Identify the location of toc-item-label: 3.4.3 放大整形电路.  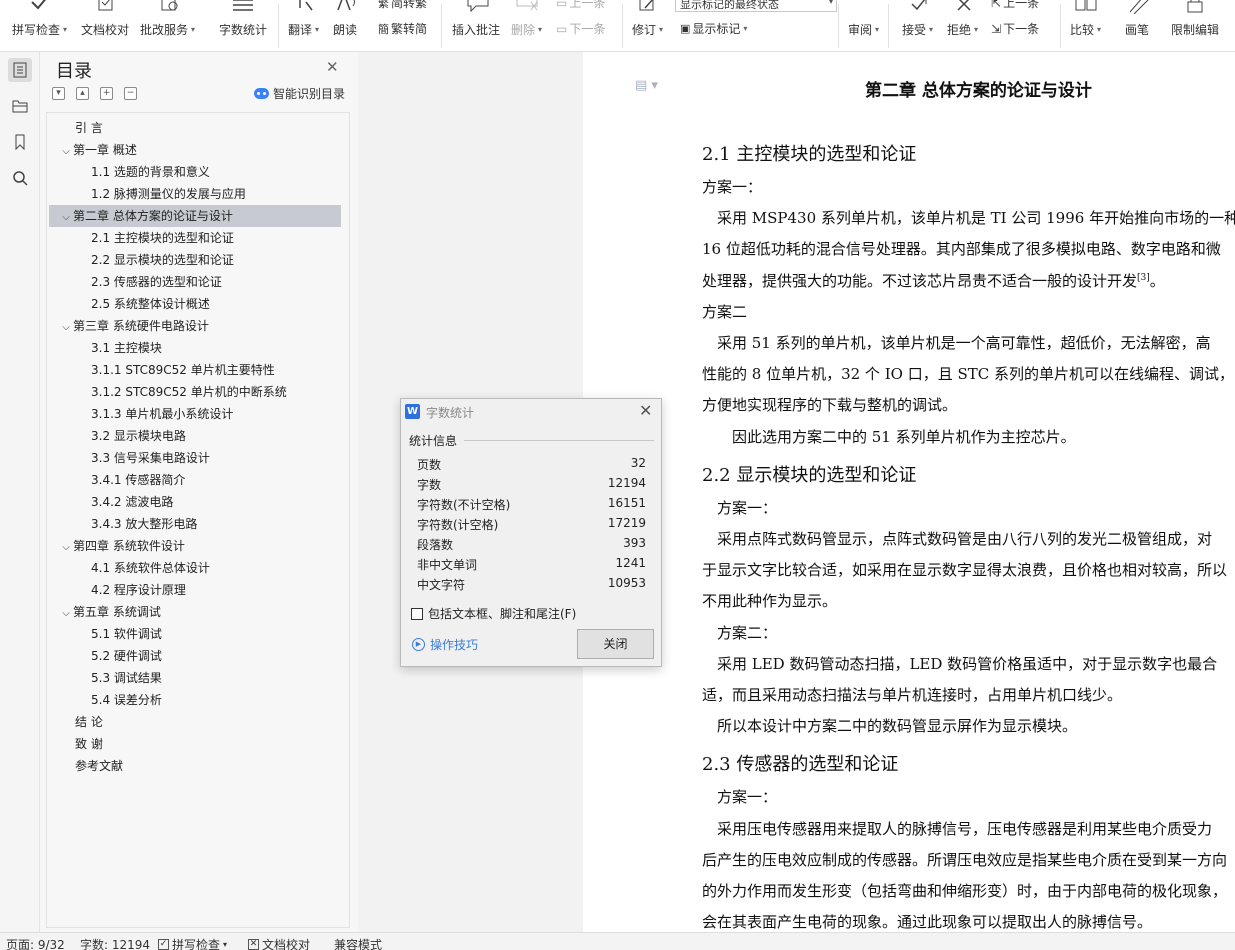
(144, 524).